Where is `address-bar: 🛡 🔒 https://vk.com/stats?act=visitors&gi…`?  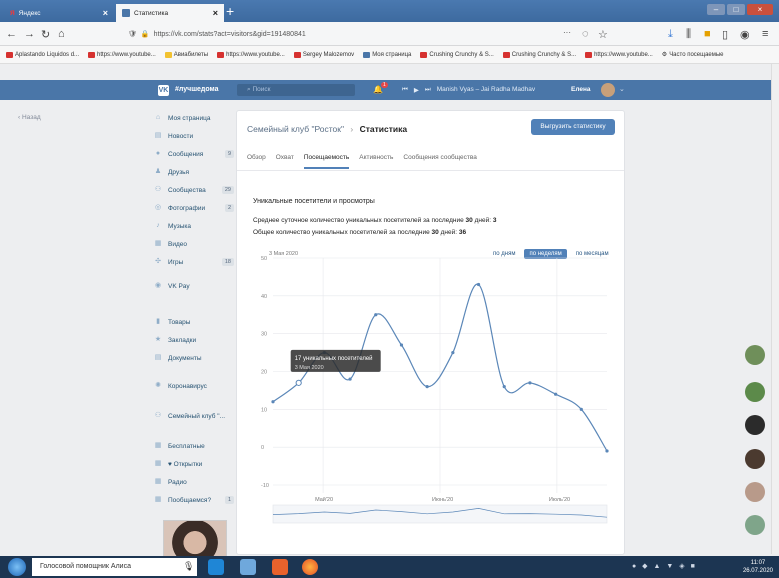
address-bar: 🛡 🔒 https://vk.com/stats?act=visitors&gi… is located at coordinates (368, 34).